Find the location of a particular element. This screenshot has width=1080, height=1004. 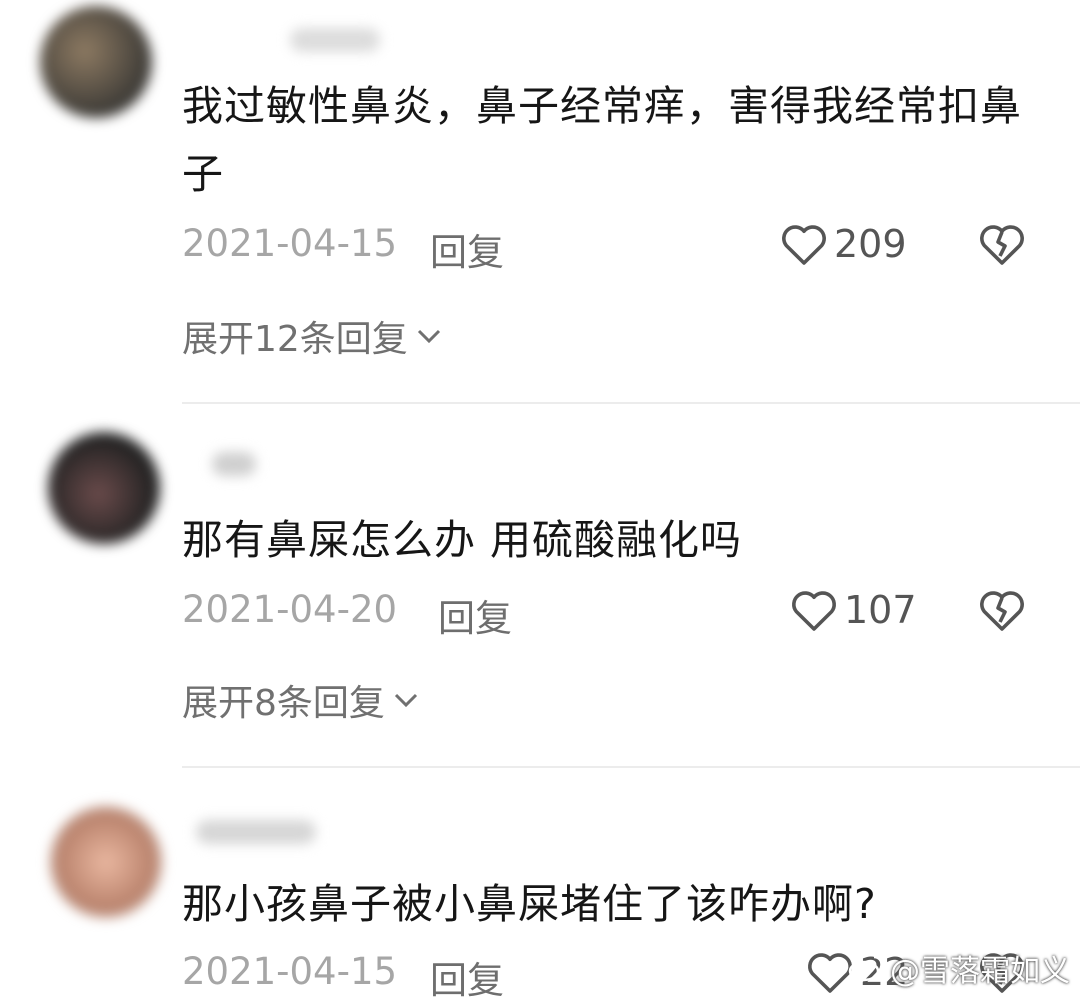

watermark-text: @雪落霜如义 is located at coordinates (980, 971).